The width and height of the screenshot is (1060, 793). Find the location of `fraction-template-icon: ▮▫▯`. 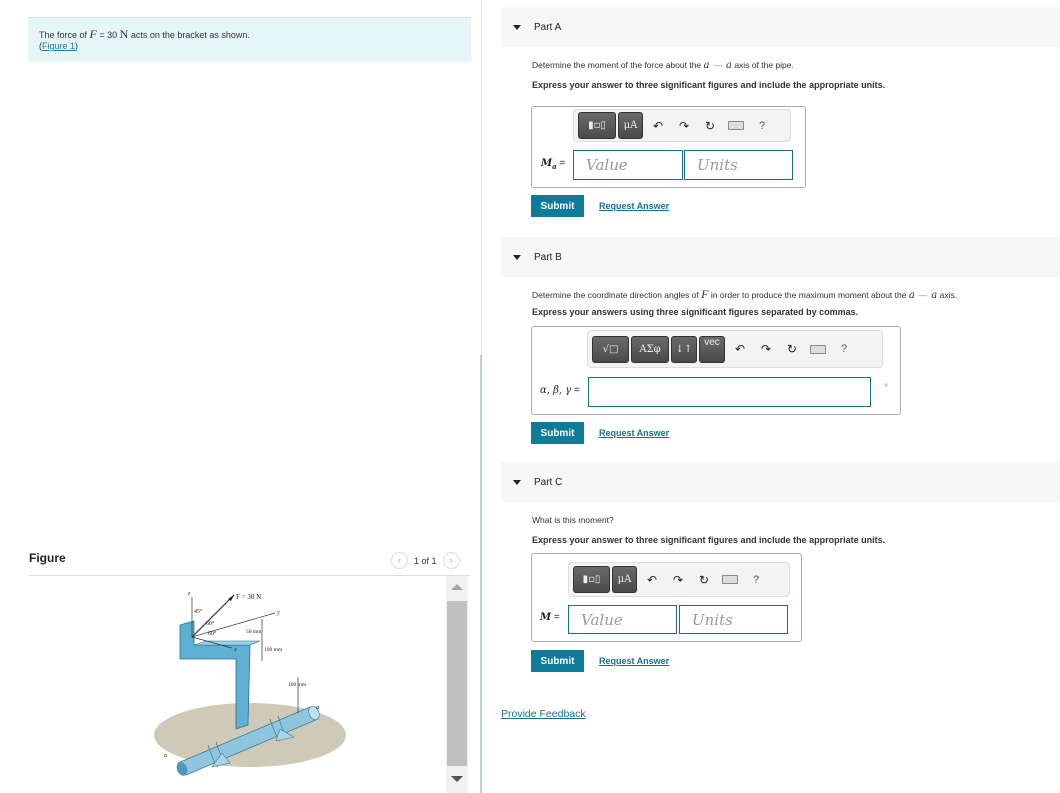

fraction-template-icon: ▮▫▯ is located at coordinates (597, 125).